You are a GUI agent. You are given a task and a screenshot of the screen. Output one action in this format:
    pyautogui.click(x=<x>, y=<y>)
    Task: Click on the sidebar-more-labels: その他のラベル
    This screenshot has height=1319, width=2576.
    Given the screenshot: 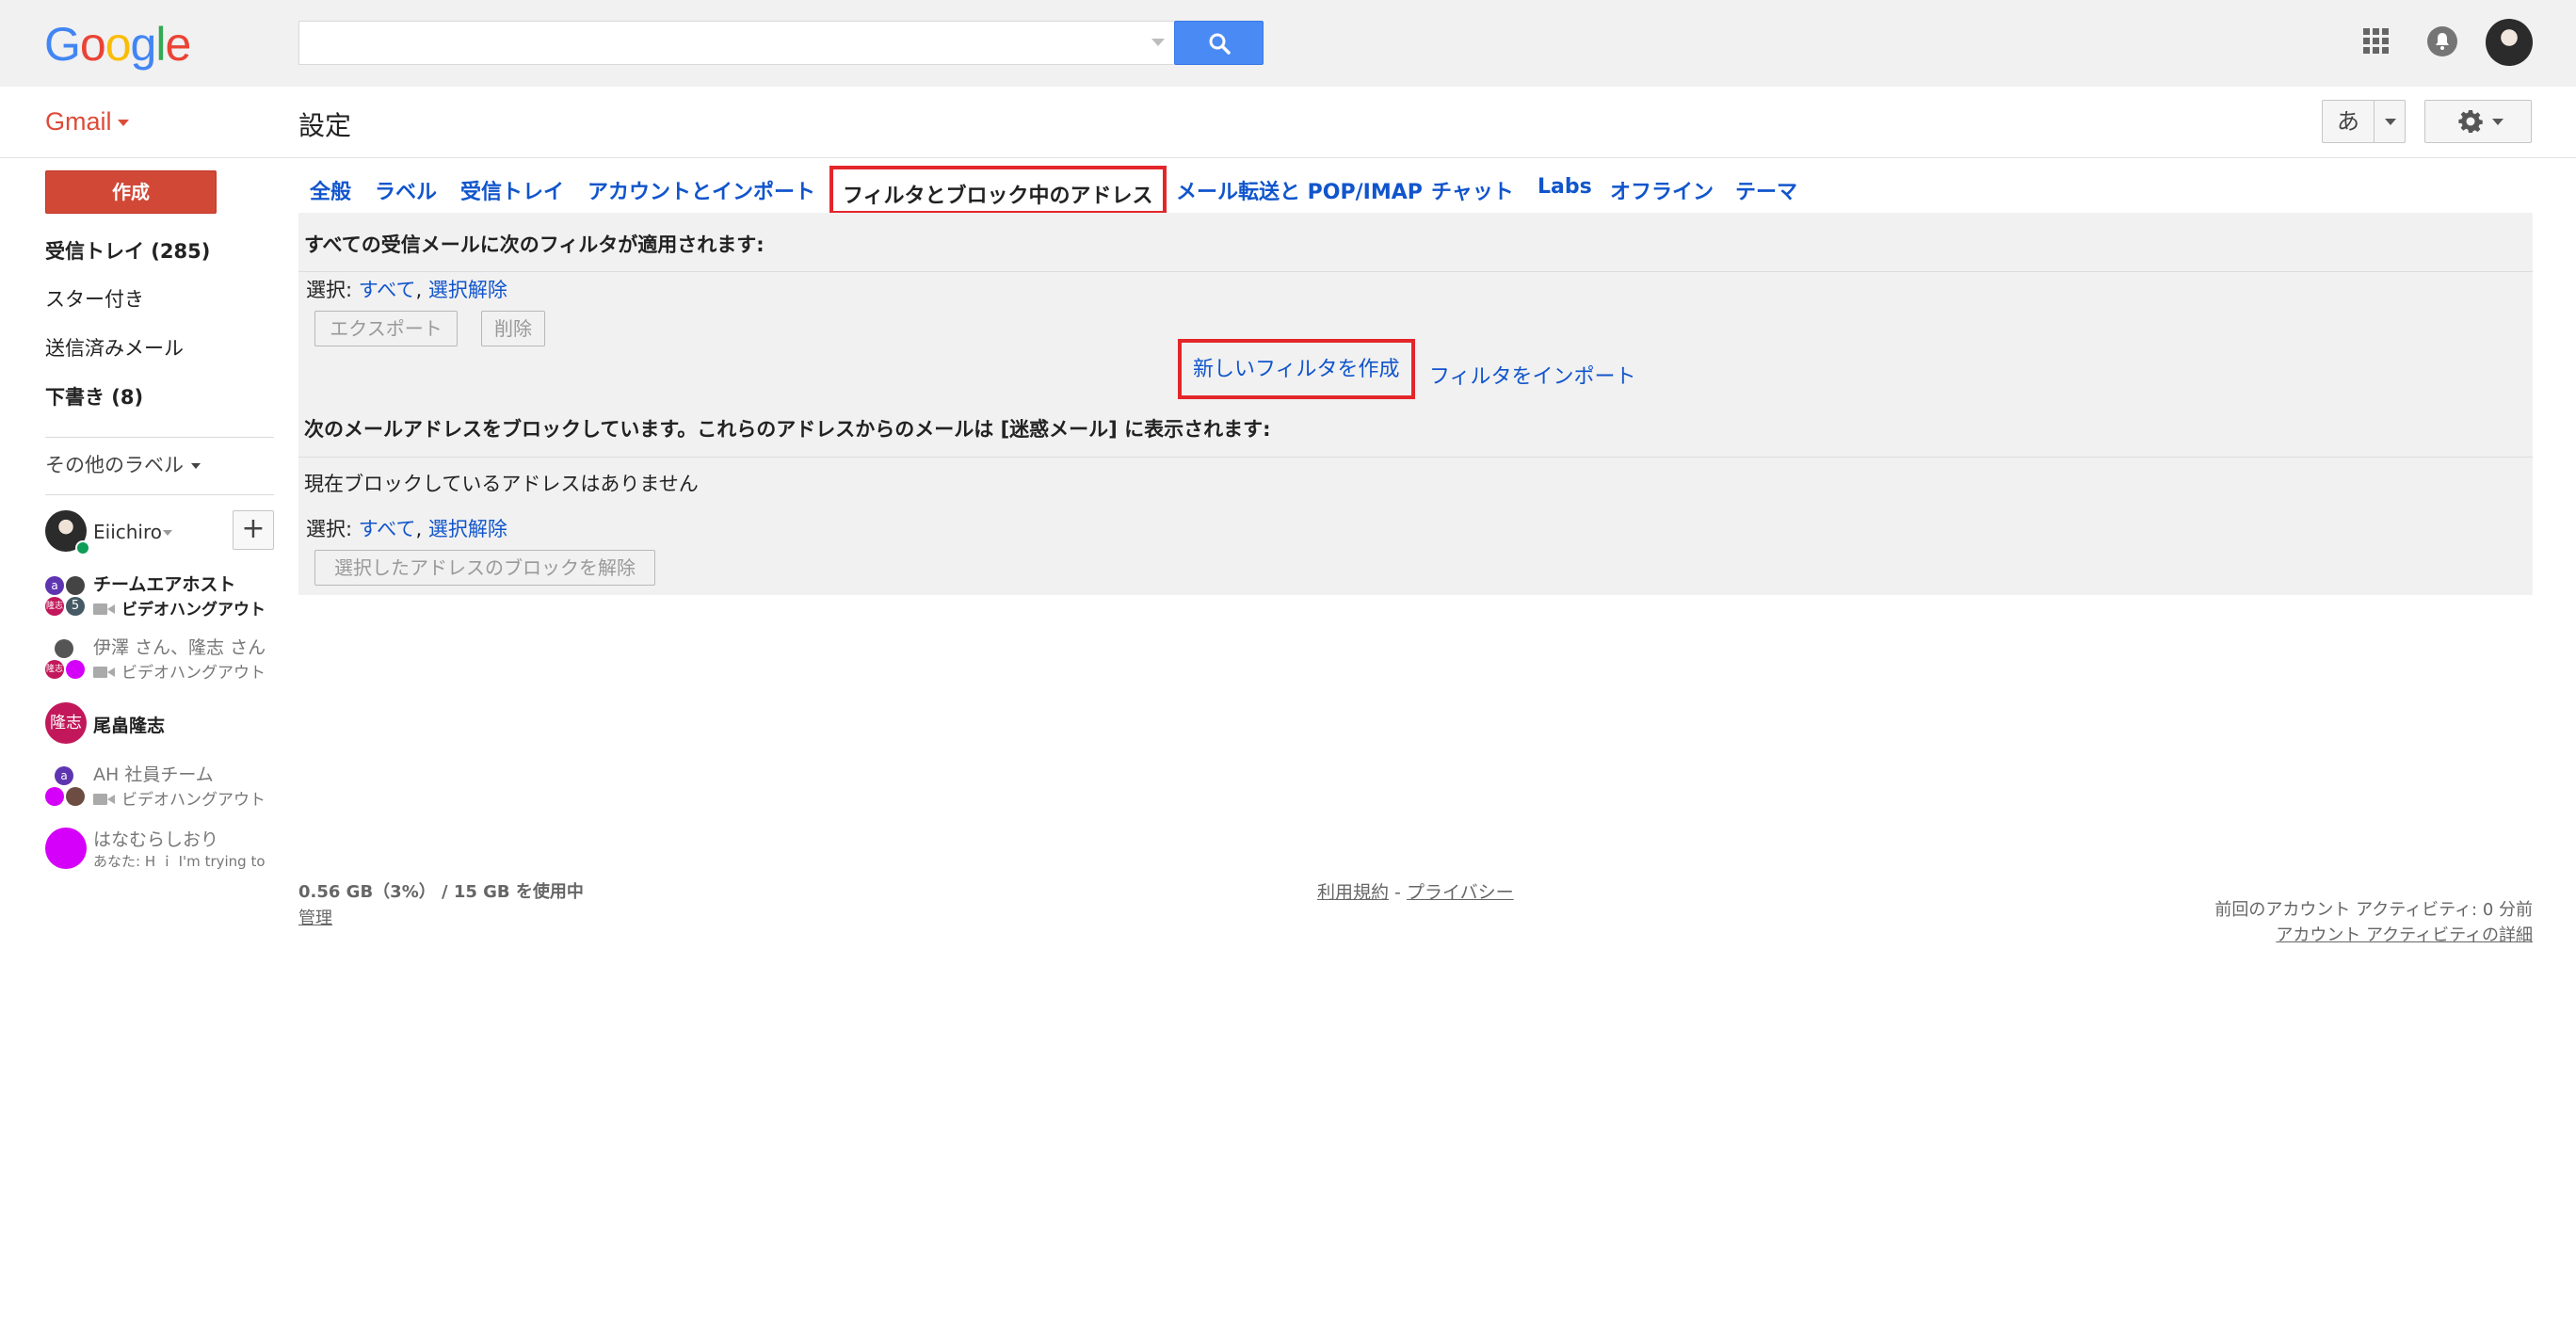 What is the action you would take?
    pyautogui.click(x=123, y=464)
    